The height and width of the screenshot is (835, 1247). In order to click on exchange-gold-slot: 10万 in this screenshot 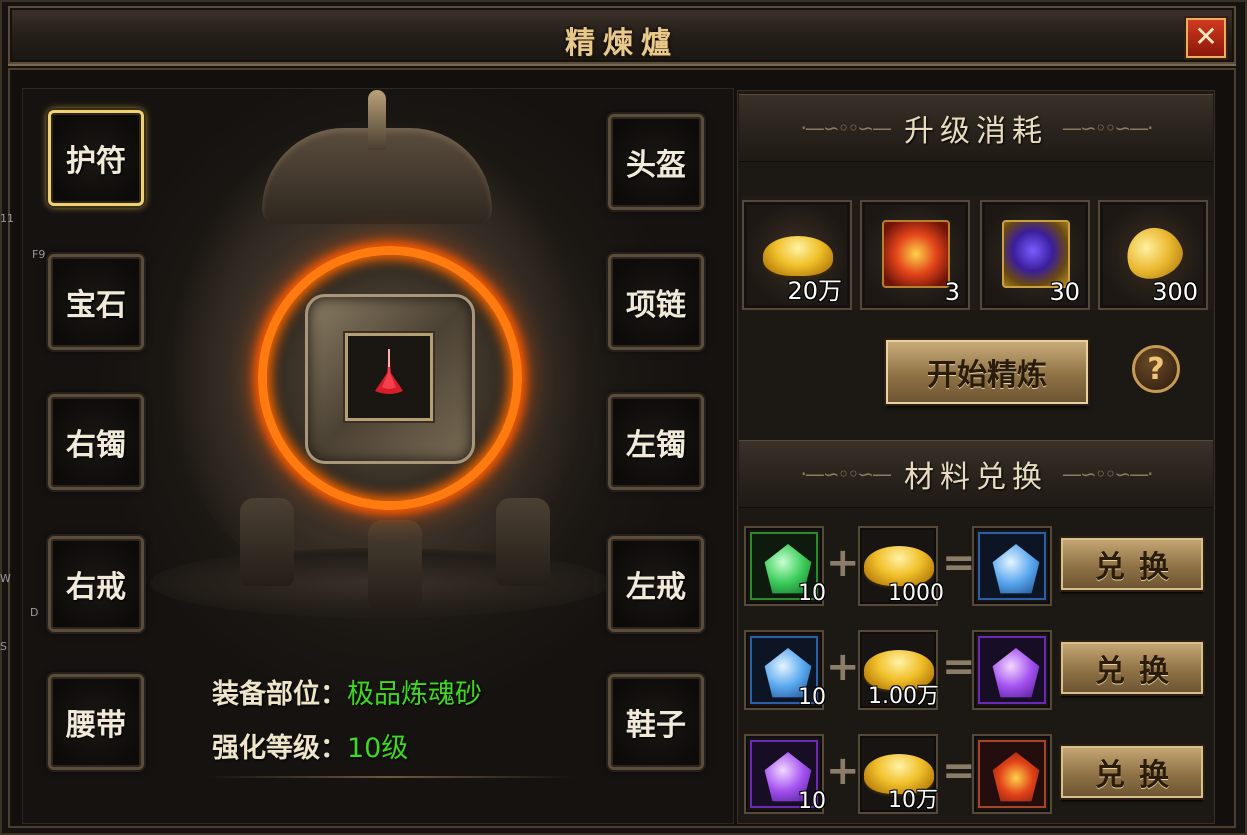, I will do `click(898, 774)`.